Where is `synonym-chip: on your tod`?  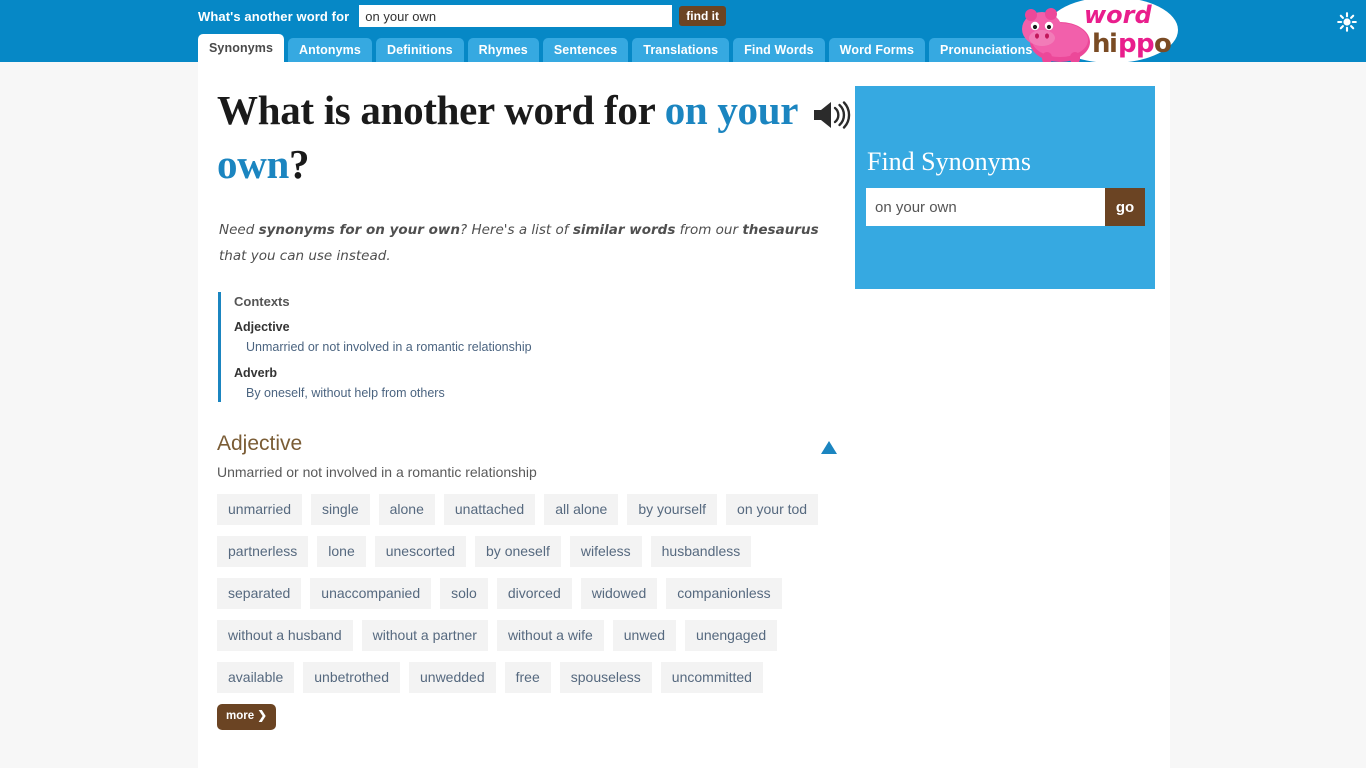
synonym-chip: on your tod is located at coordinates (772, 509).